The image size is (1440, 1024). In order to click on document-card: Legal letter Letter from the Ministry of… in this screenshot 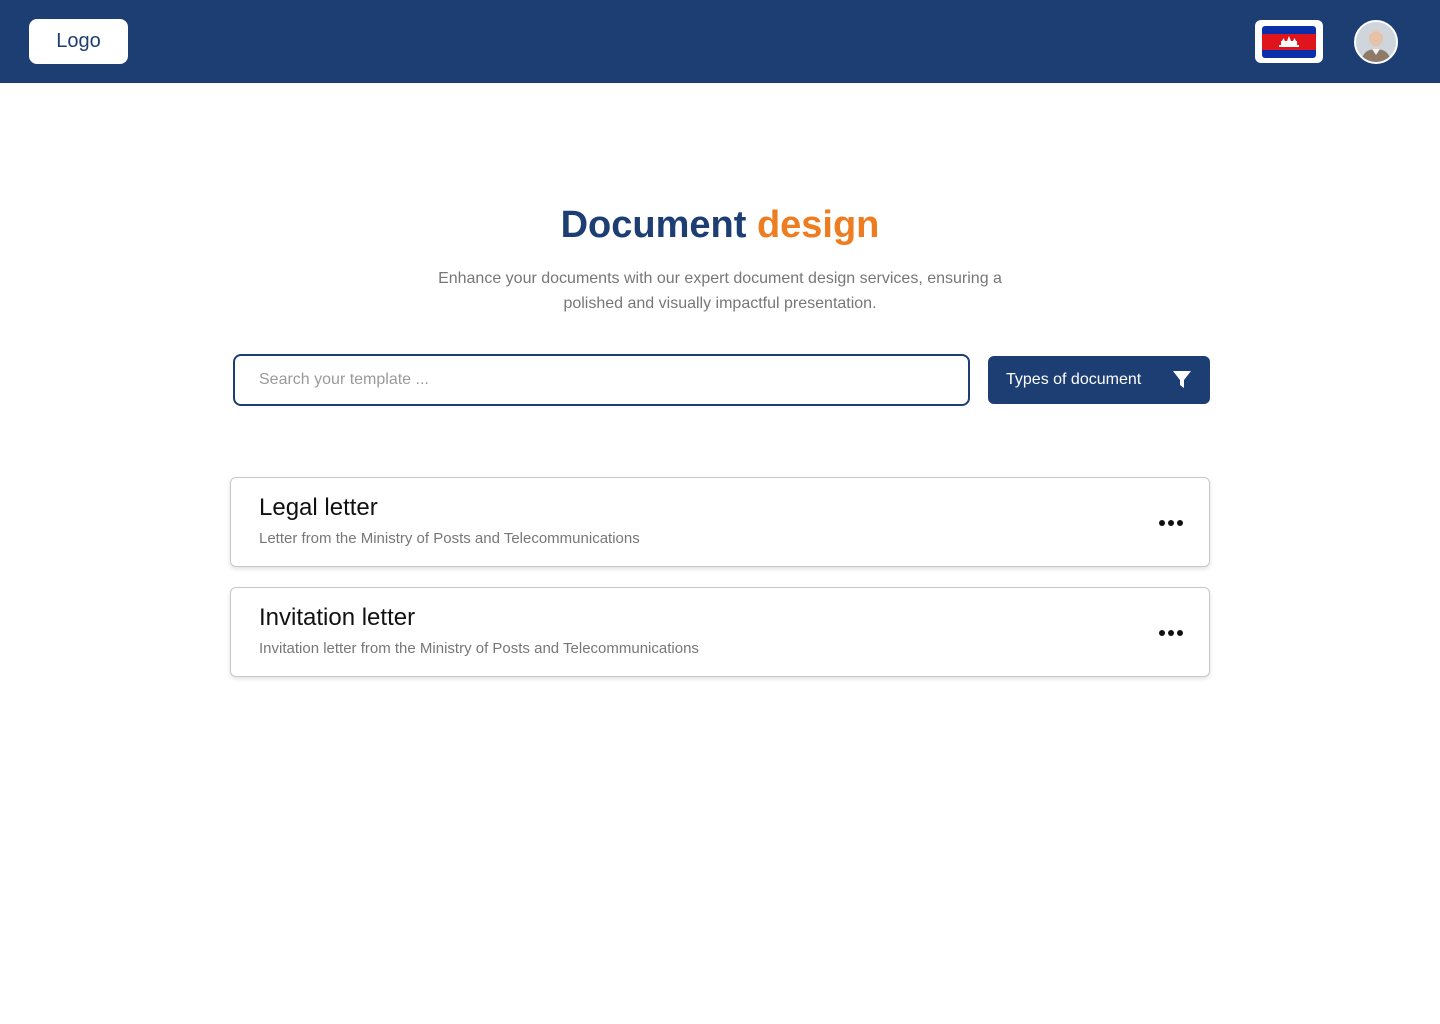, I will do `click(720, 522)`.